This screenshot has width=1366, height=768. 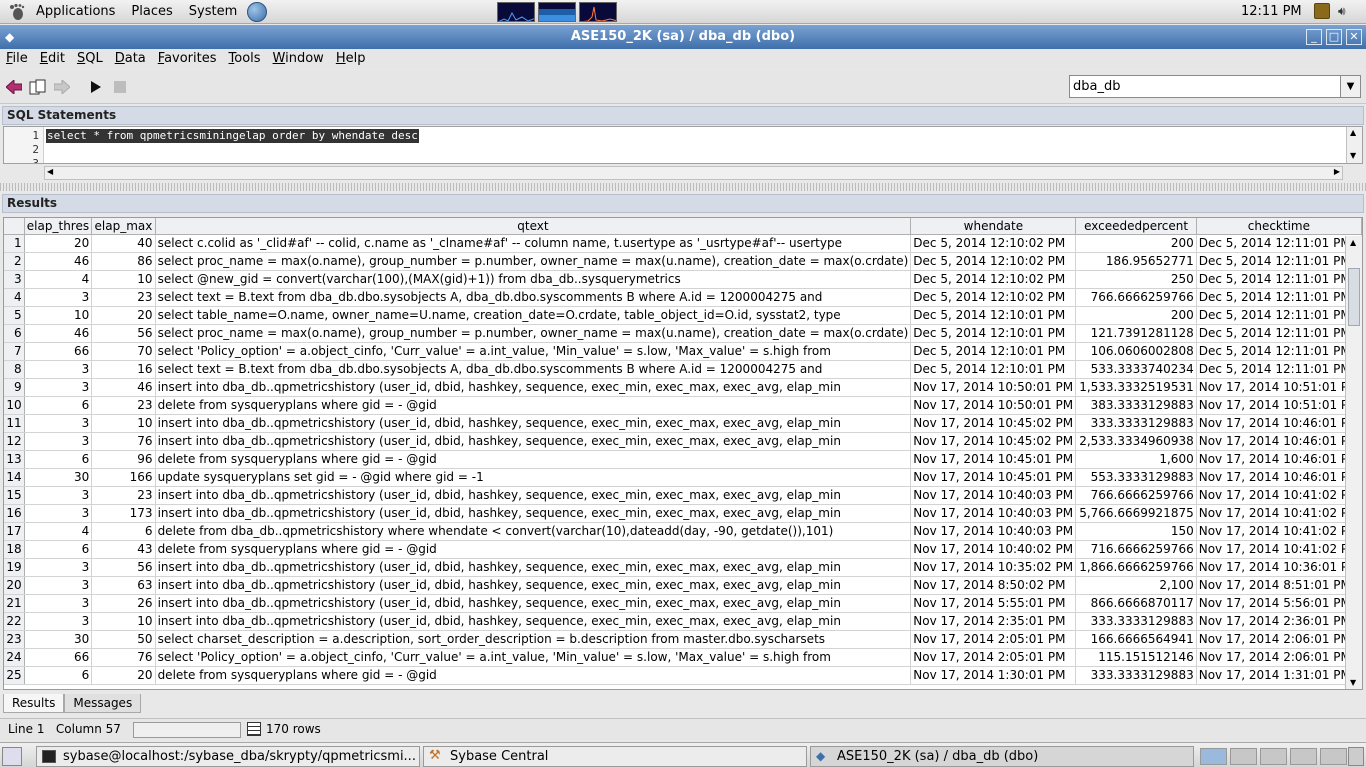 What do you see at coordinates (17, 59) in the screenshot?
I see `menu-file: File` at bounding box center [17, 59].